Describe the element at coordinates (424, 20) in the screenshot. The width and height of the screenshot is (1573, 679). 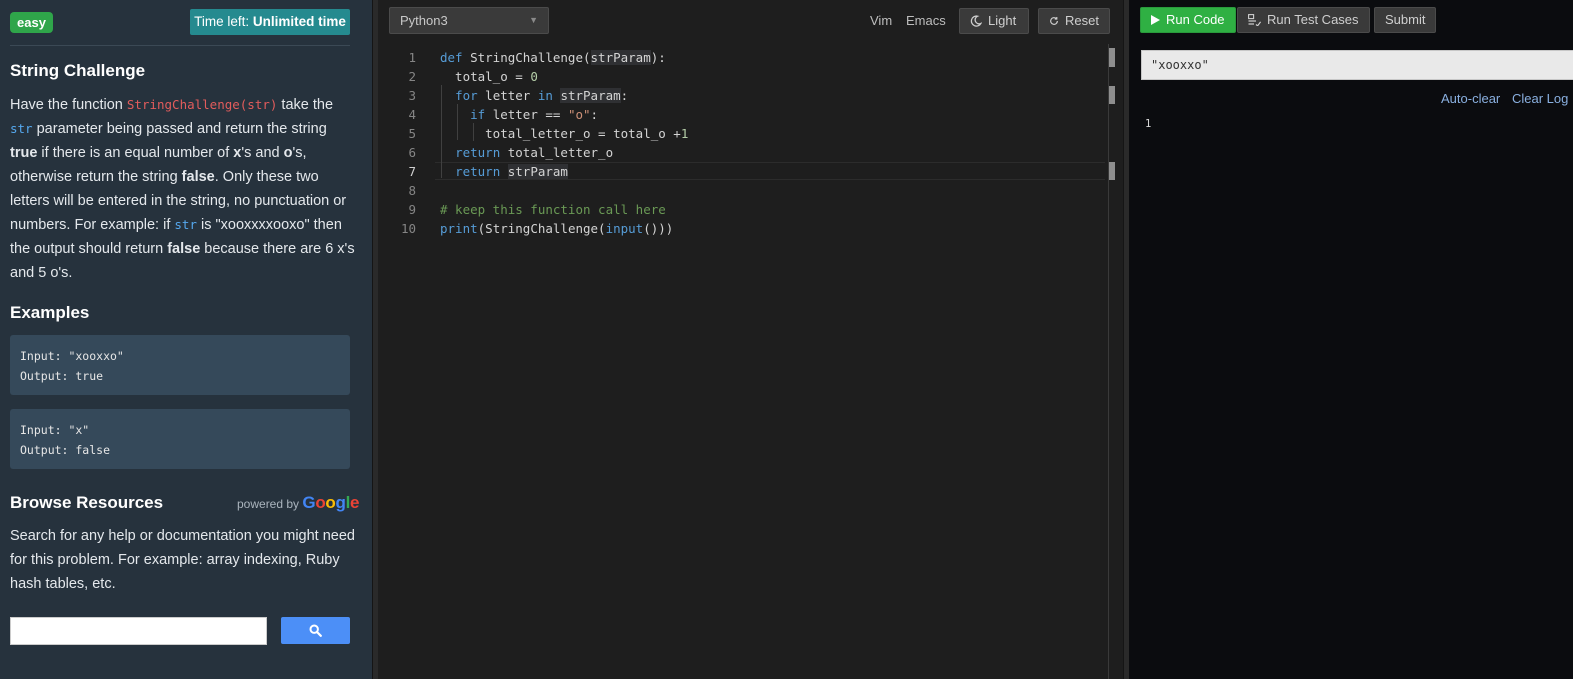
I see `language-value: Python3` at that location.